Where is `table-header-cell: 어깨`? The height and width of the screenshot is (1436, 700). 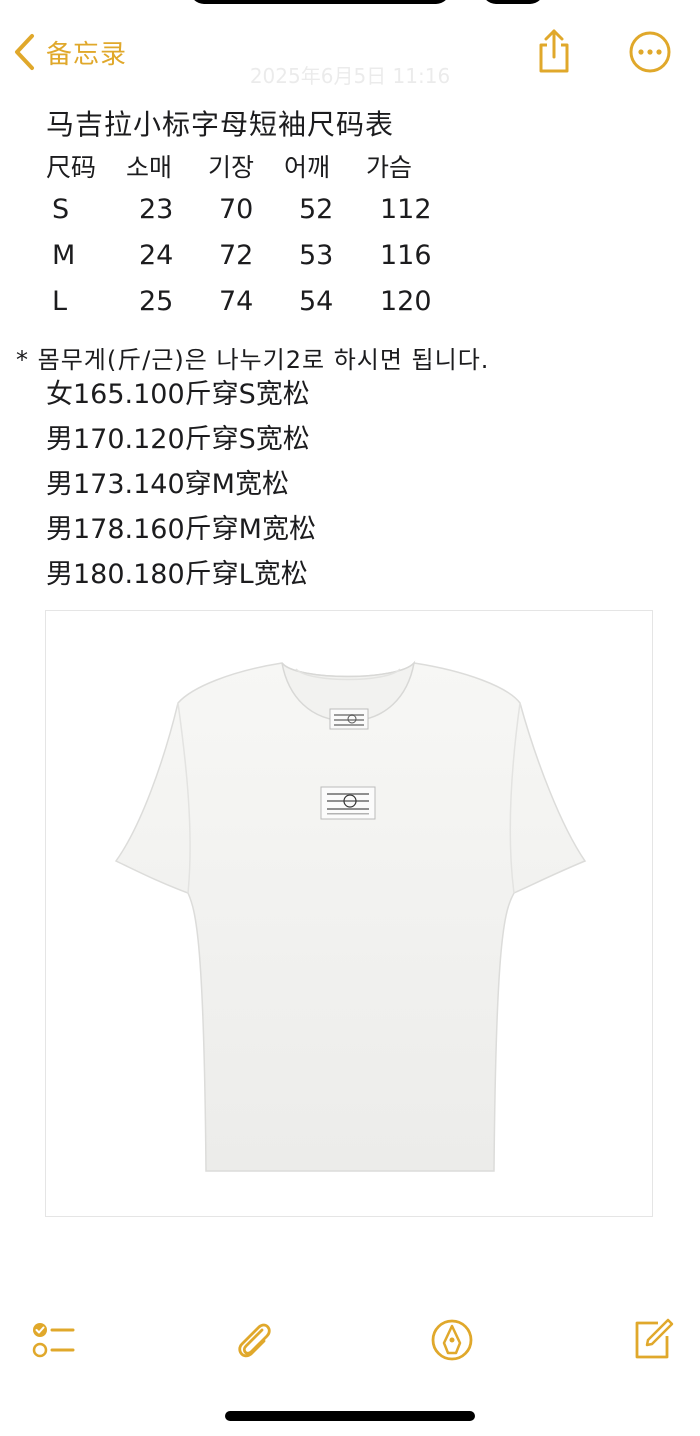
table-header-cell: 어깨 is located at coordinates (307, 167).